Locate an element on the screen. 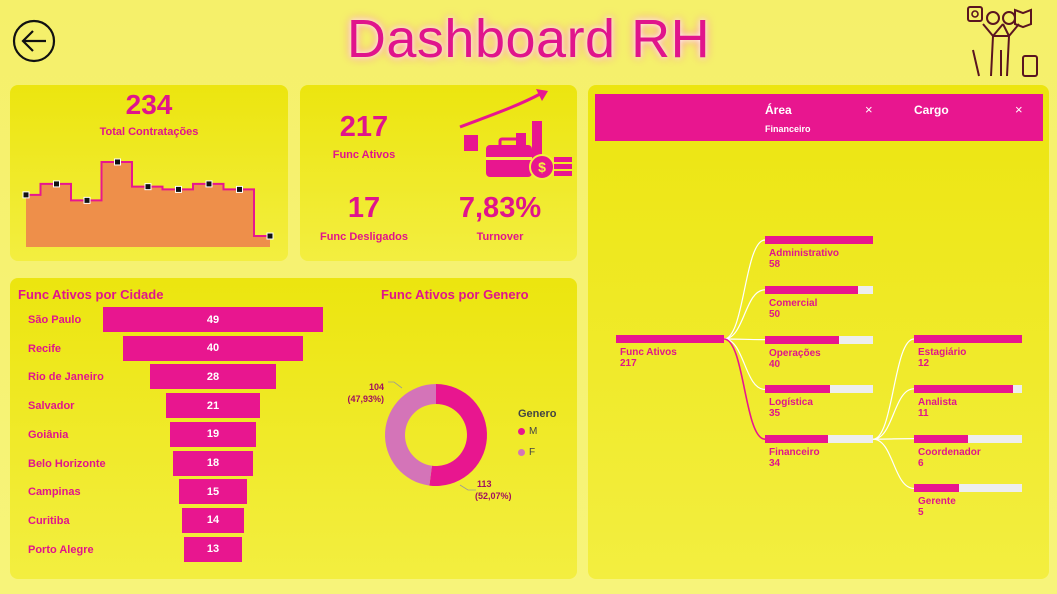 Image resolution: width=1057 pixels, height=594 pixels. tree-area-node-text: Administrativo 58 is located at coordinates (804, 259).